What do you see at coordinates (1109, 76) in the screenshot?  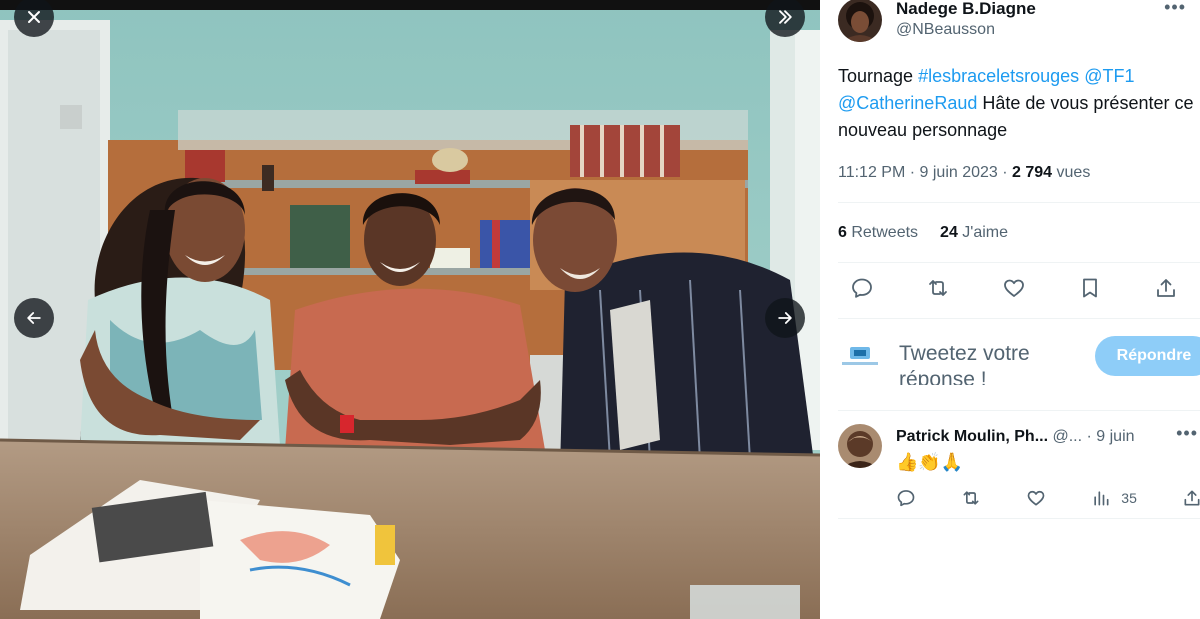 I see `mention-link-tf1: @TF1` at bounding box center [1109, 76].